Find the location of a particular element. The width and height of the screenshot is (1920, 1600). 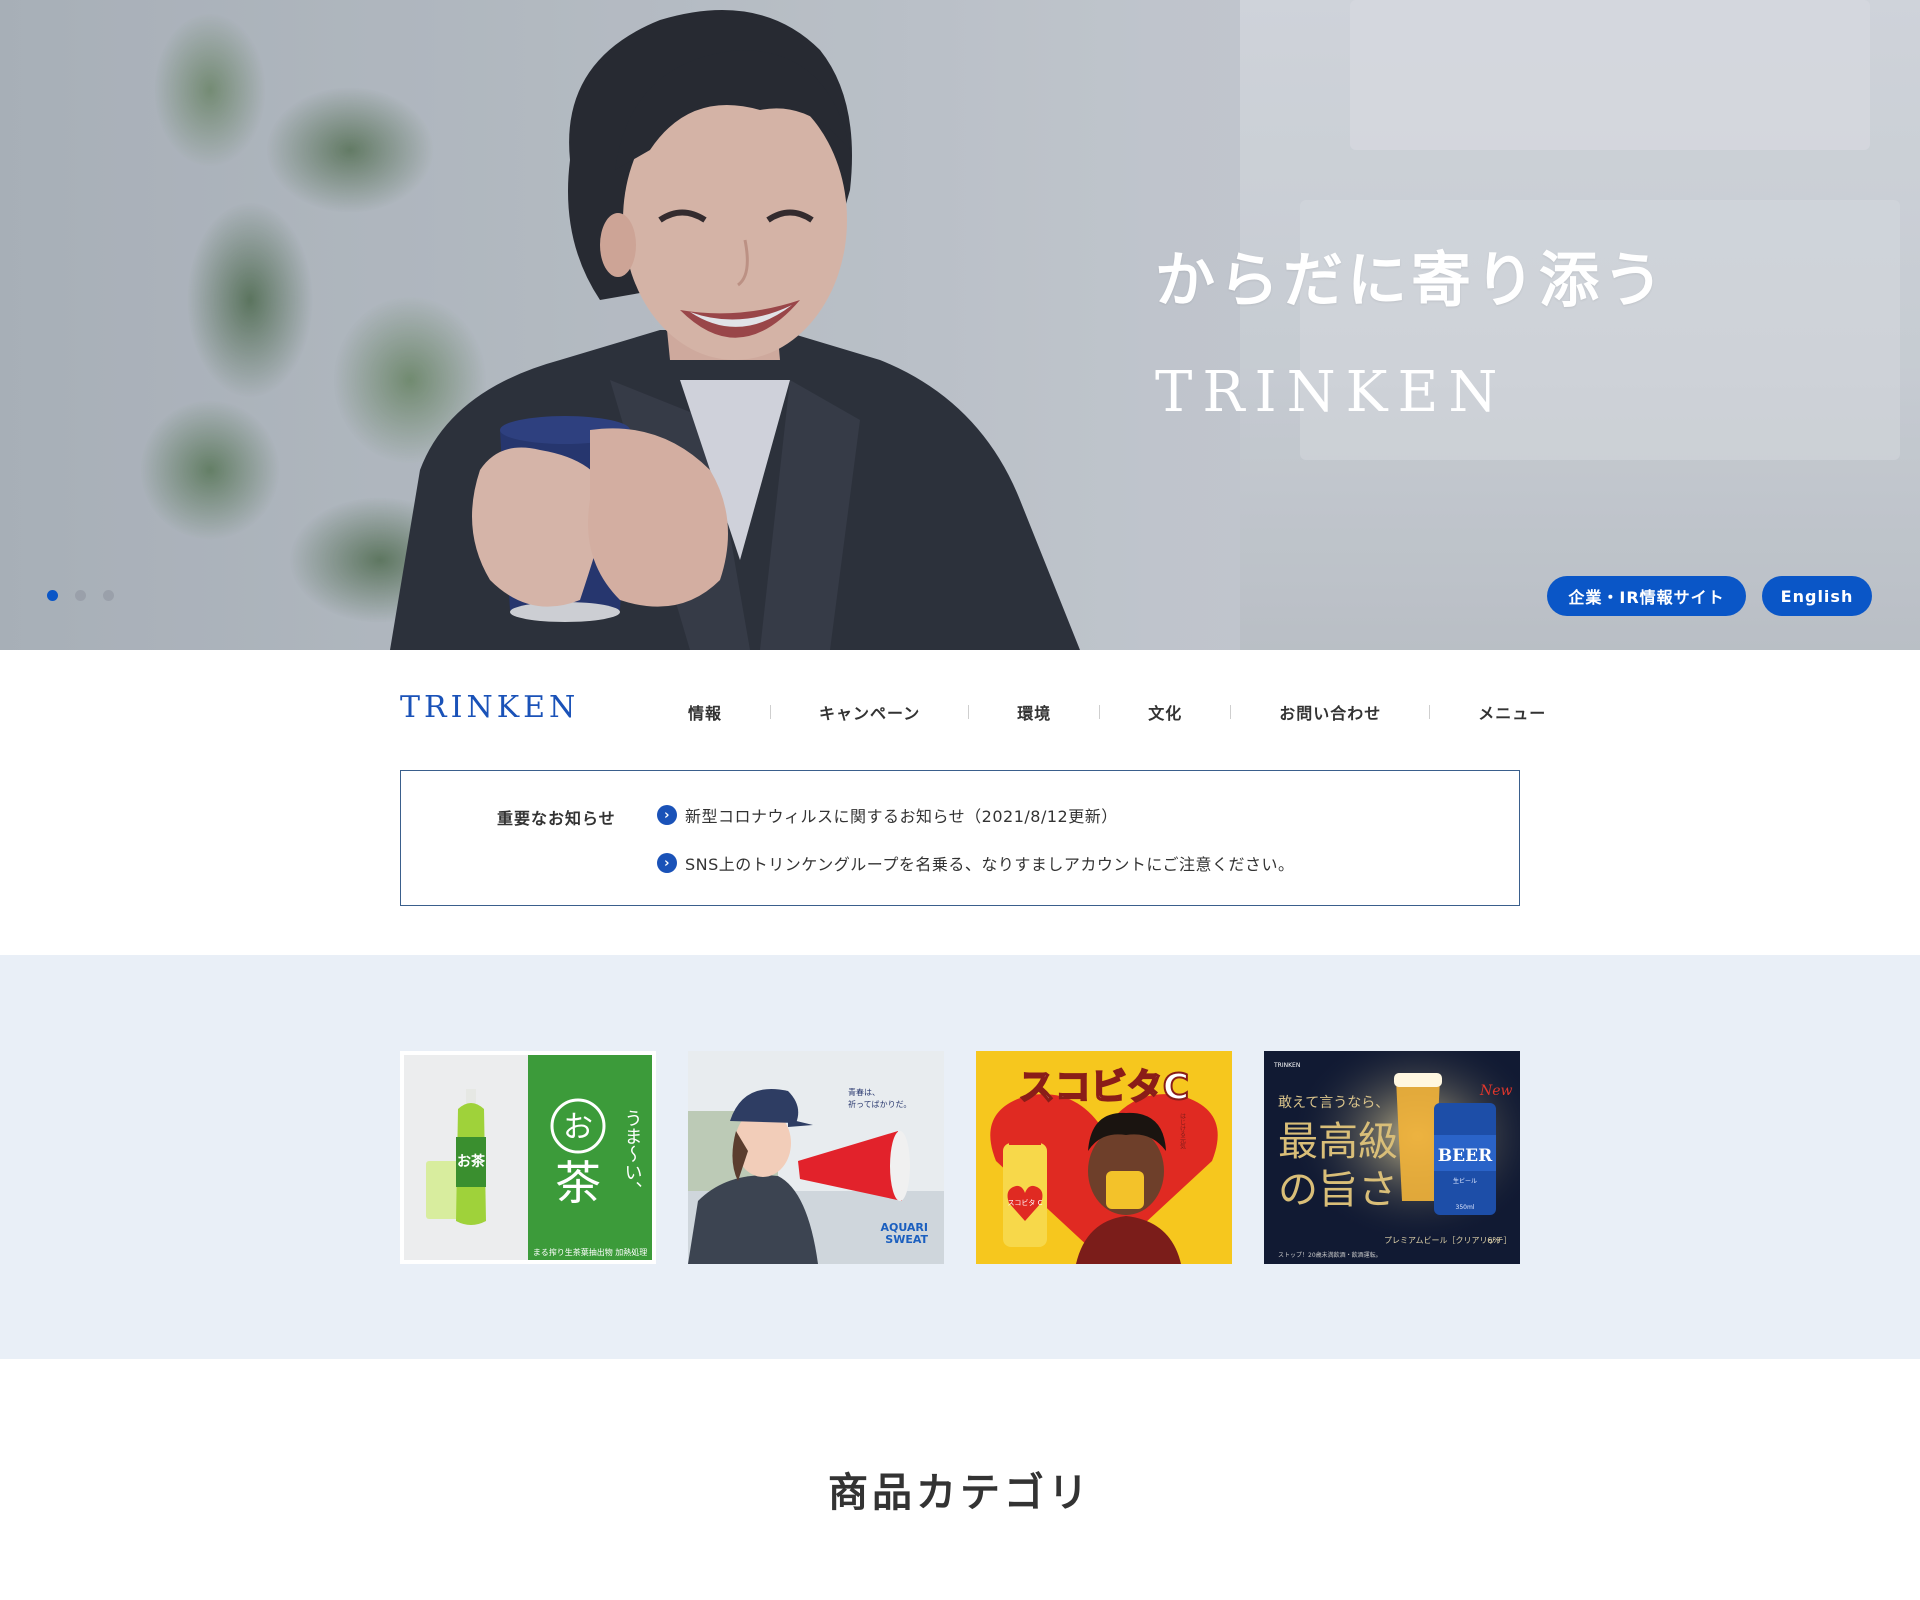

banner-caution: ストップ！20歳未満飲酒・飲酒運転。 is located at coordinates (1330, 1255).